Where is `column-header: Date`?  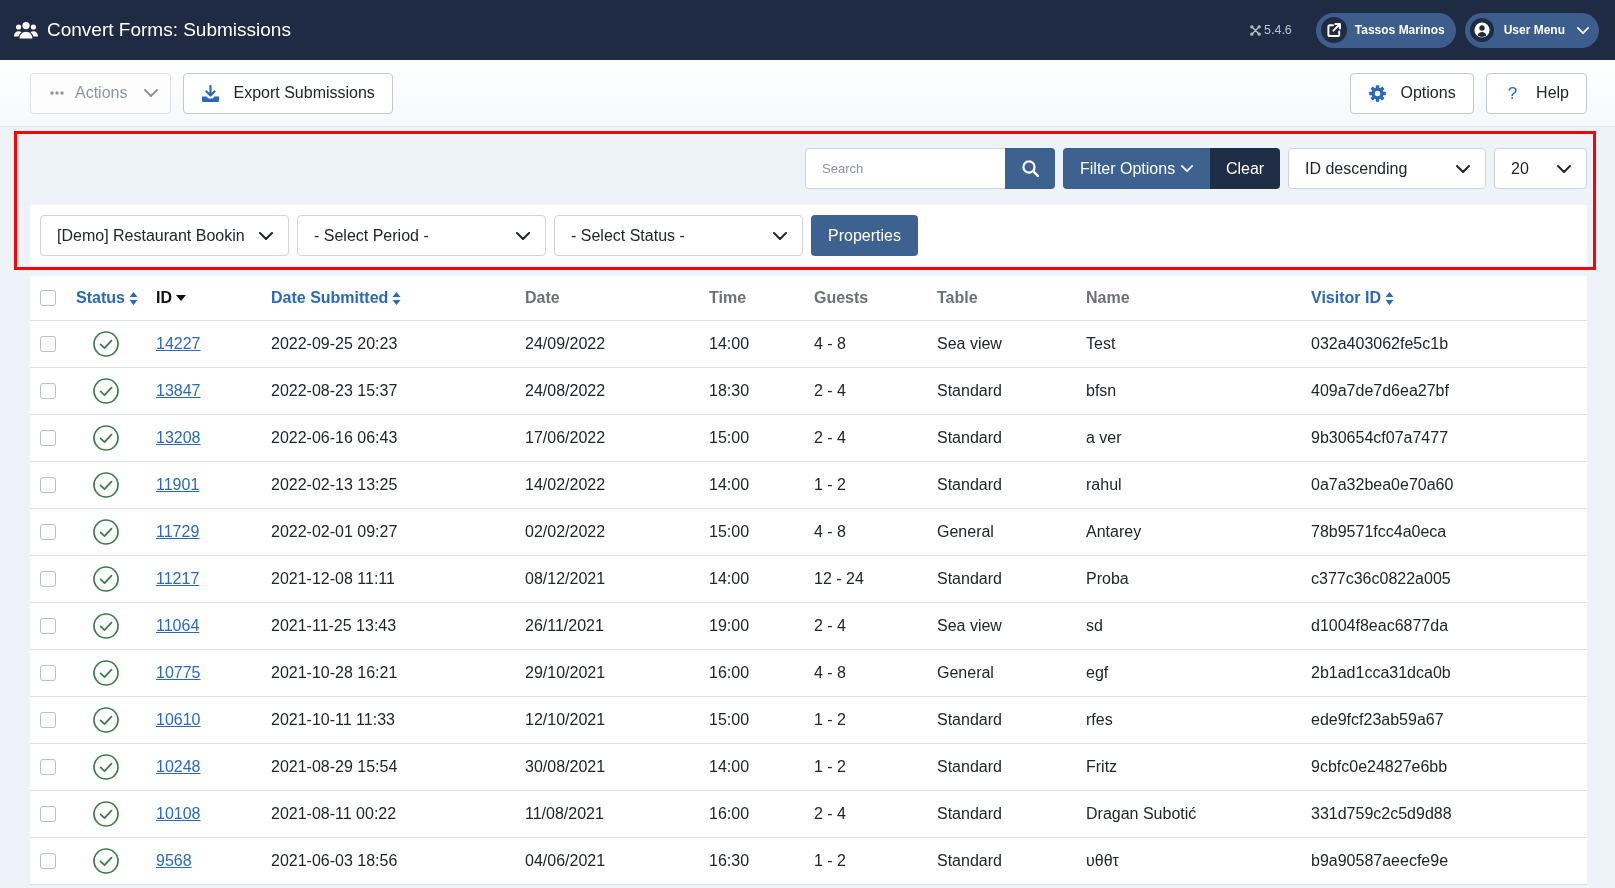
column-header: Date is located at coordinates (542, 298).